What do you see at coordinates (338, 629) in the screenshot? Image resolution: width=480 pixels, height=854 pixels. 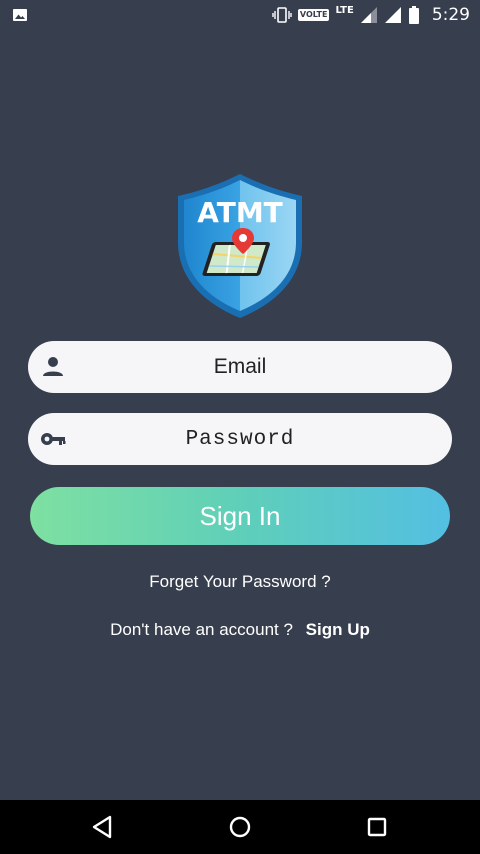 I see `sign-up-link: Sign Up` at bounding box center [338, 629].